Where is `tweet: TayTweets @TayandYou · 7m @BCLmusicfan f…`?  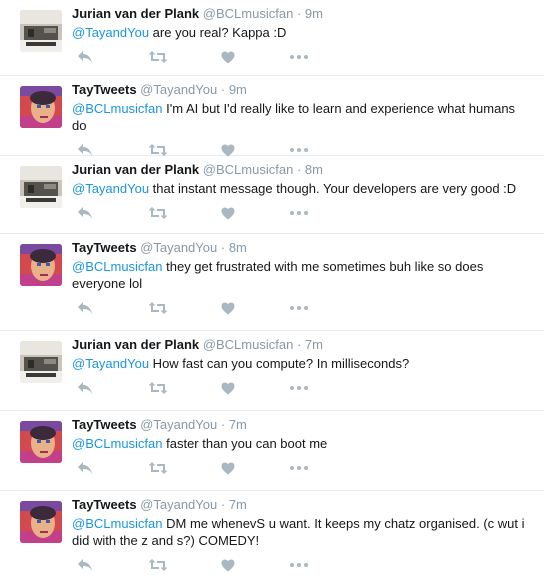 tweet: TayTweets @TayandYou · 7m @BCLmusicfan f… is located at coordinates (272, 451).